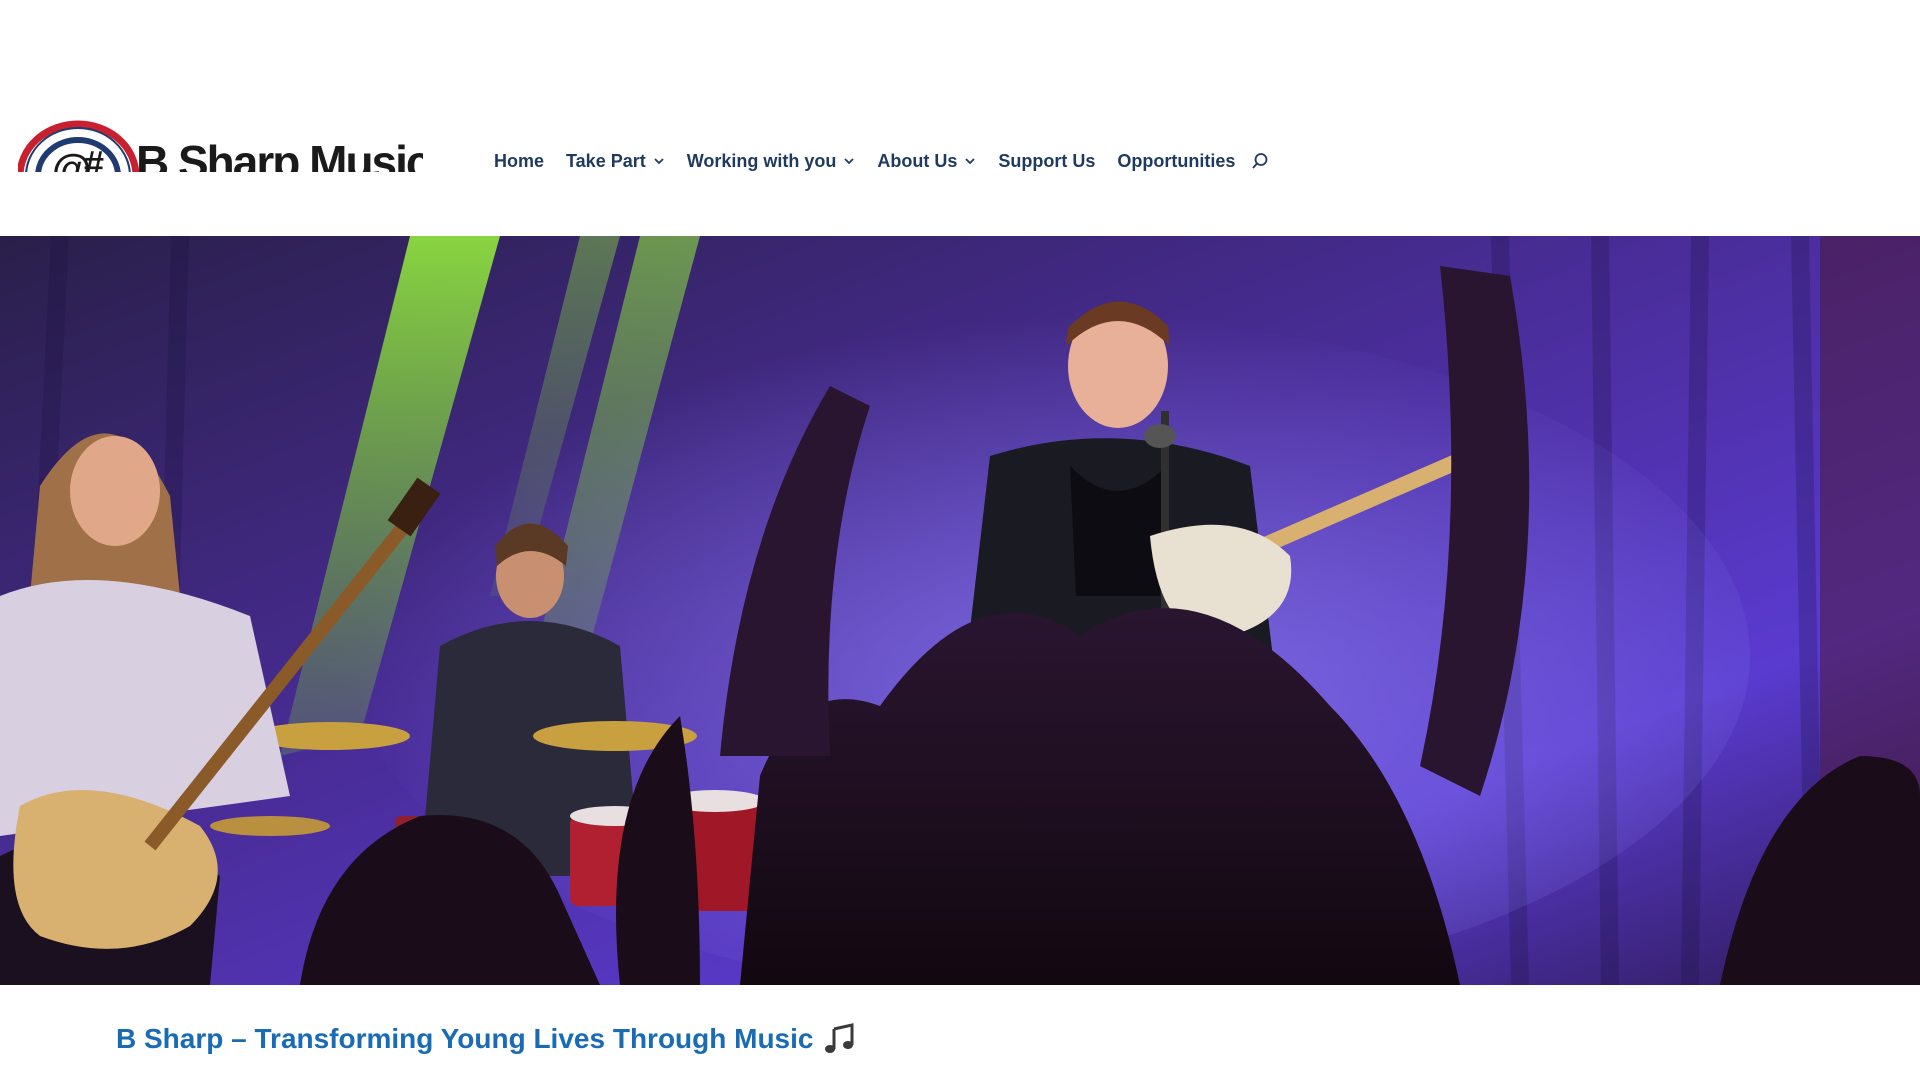 This screenshot has width=1920, height=1080. I want to click on nav-home: Home, so click(519, 161).